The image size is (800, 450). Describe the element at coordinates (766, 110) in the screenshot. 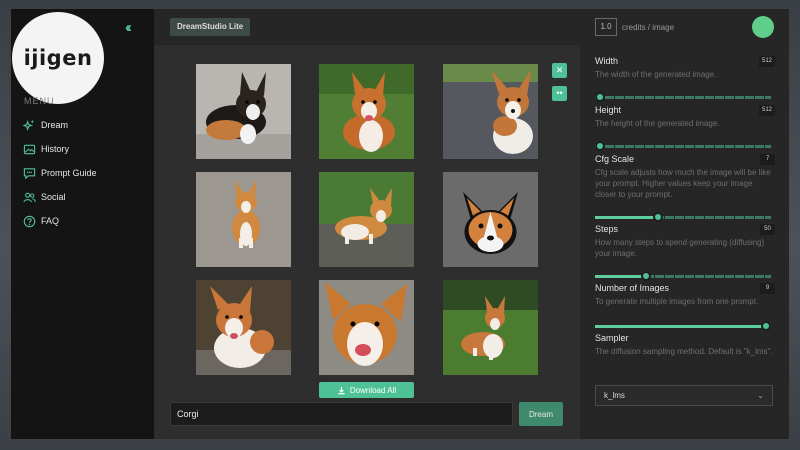

I see `height-value: 512` at that location.